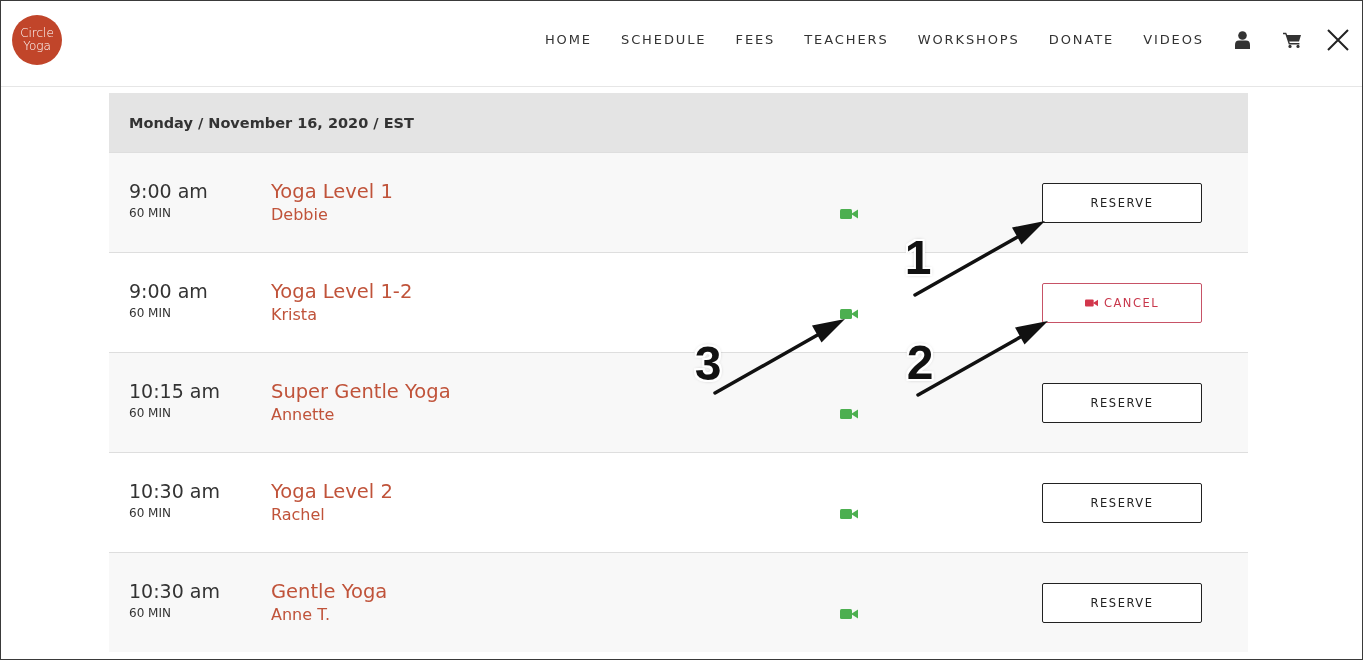  I want to click on nav-link: TEACHERS, so click(846, 39).